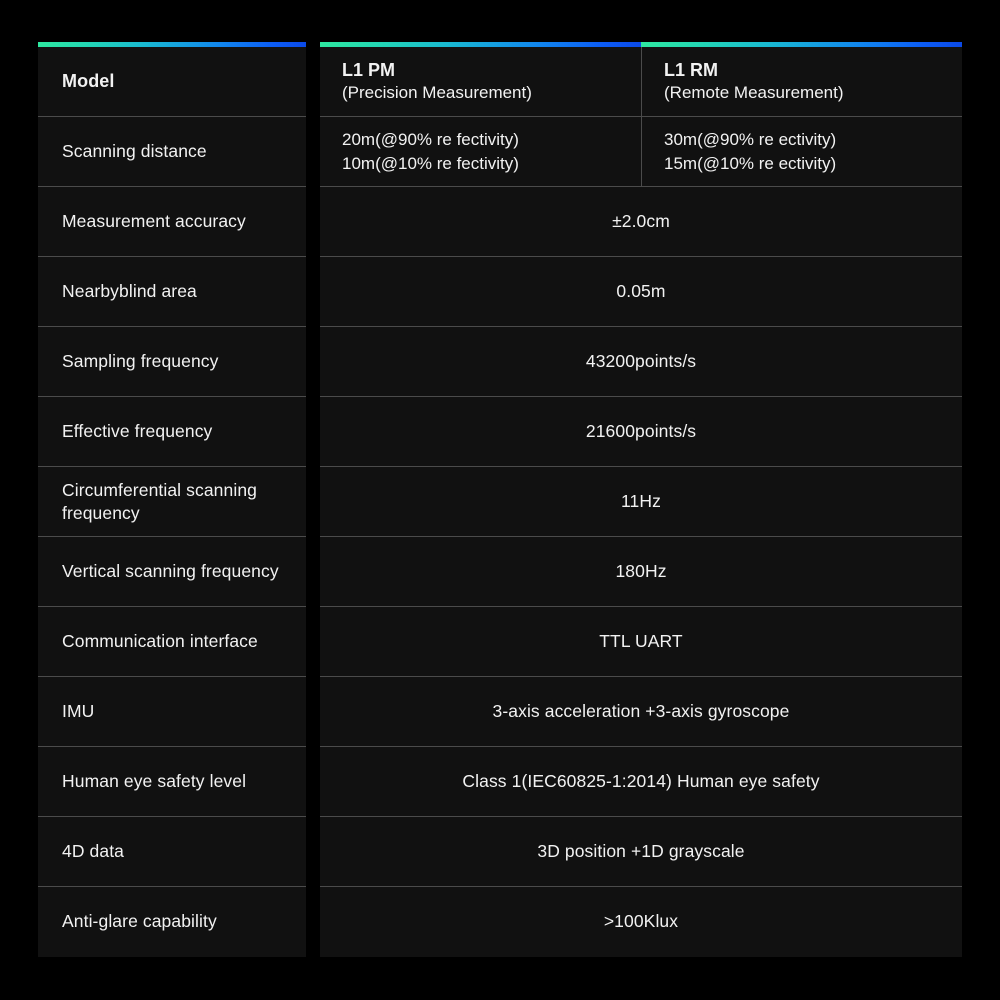  Describe the element at coordinates (641, 222) in the screenshot. I see `value-measurement-accuracy: ±2.0cm` at that location.